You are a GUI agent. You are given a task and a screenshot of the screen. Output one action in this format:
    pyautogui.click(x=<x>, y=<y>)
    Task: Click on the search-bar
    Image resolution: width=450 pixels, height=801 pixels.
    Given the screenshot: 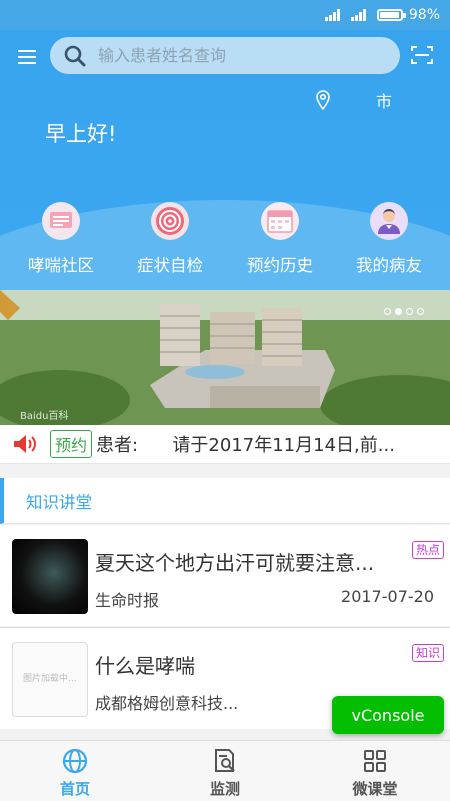 What is the action you would take?
    pyautogui.click(x=225, y=55)
    